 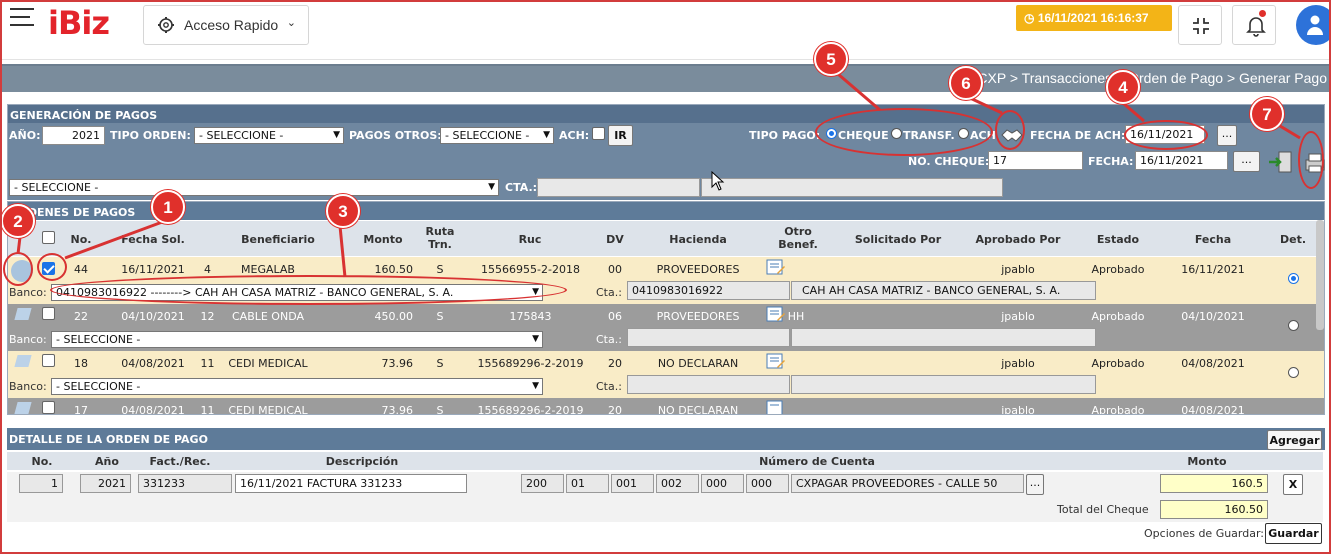 I want to click on annotation-number: 6, so click(x=966, y=83).